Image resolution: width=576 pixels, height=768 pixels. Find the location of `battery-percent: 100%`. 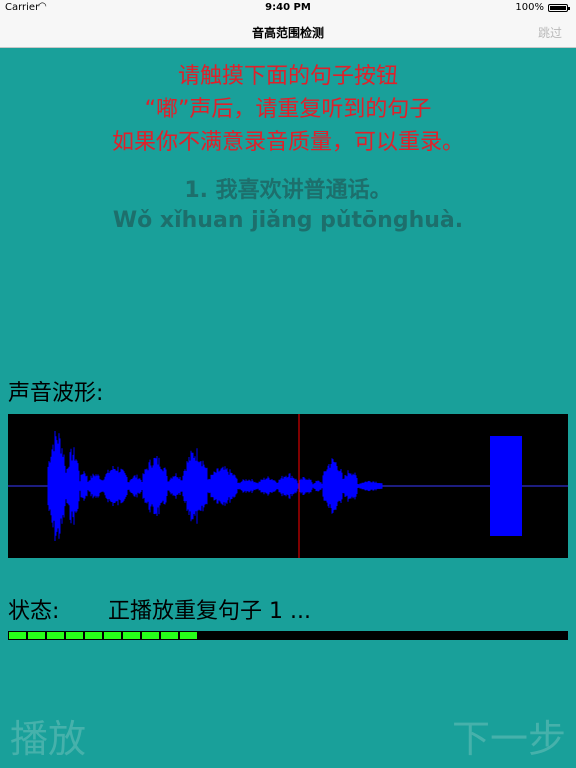

battery-percent: 100% is located at coordinates (529, 7).